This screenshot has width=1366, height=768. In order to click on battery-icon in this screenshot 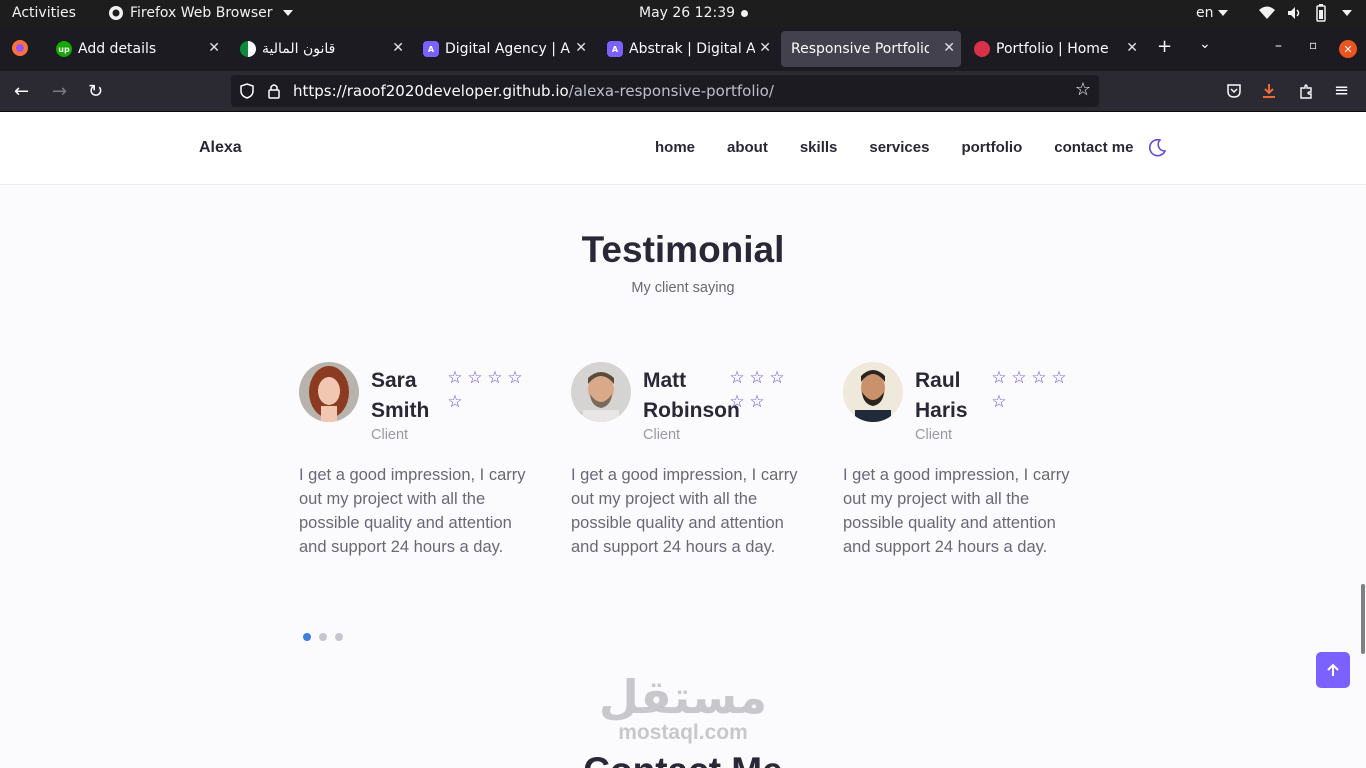, I will do `click(1321, 13)`.